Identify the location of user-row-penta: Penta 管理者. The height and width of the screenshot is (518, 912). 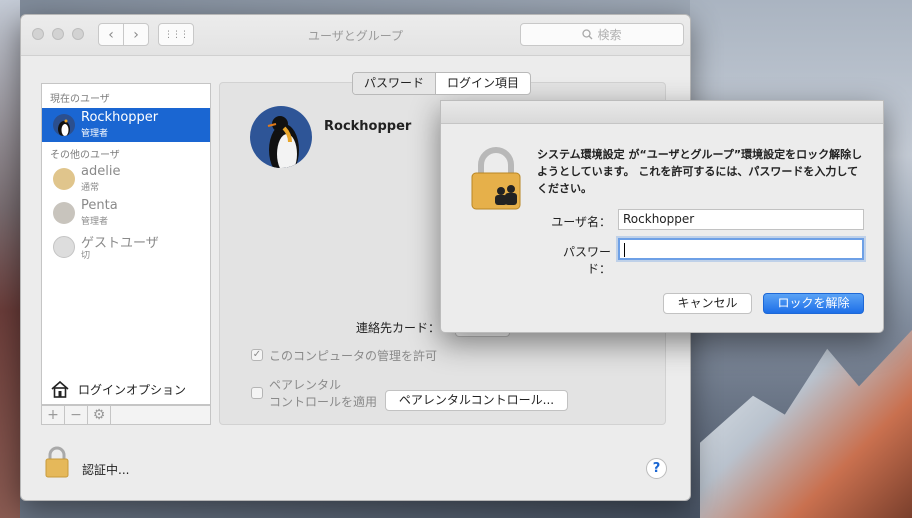
(126, 213).